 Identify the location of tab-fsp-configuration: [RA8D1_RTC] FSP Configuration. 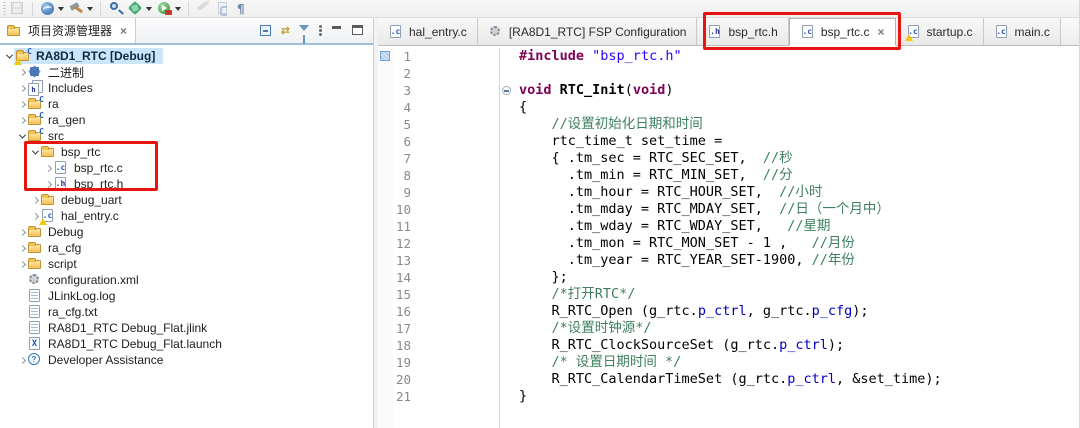
(587, 31).